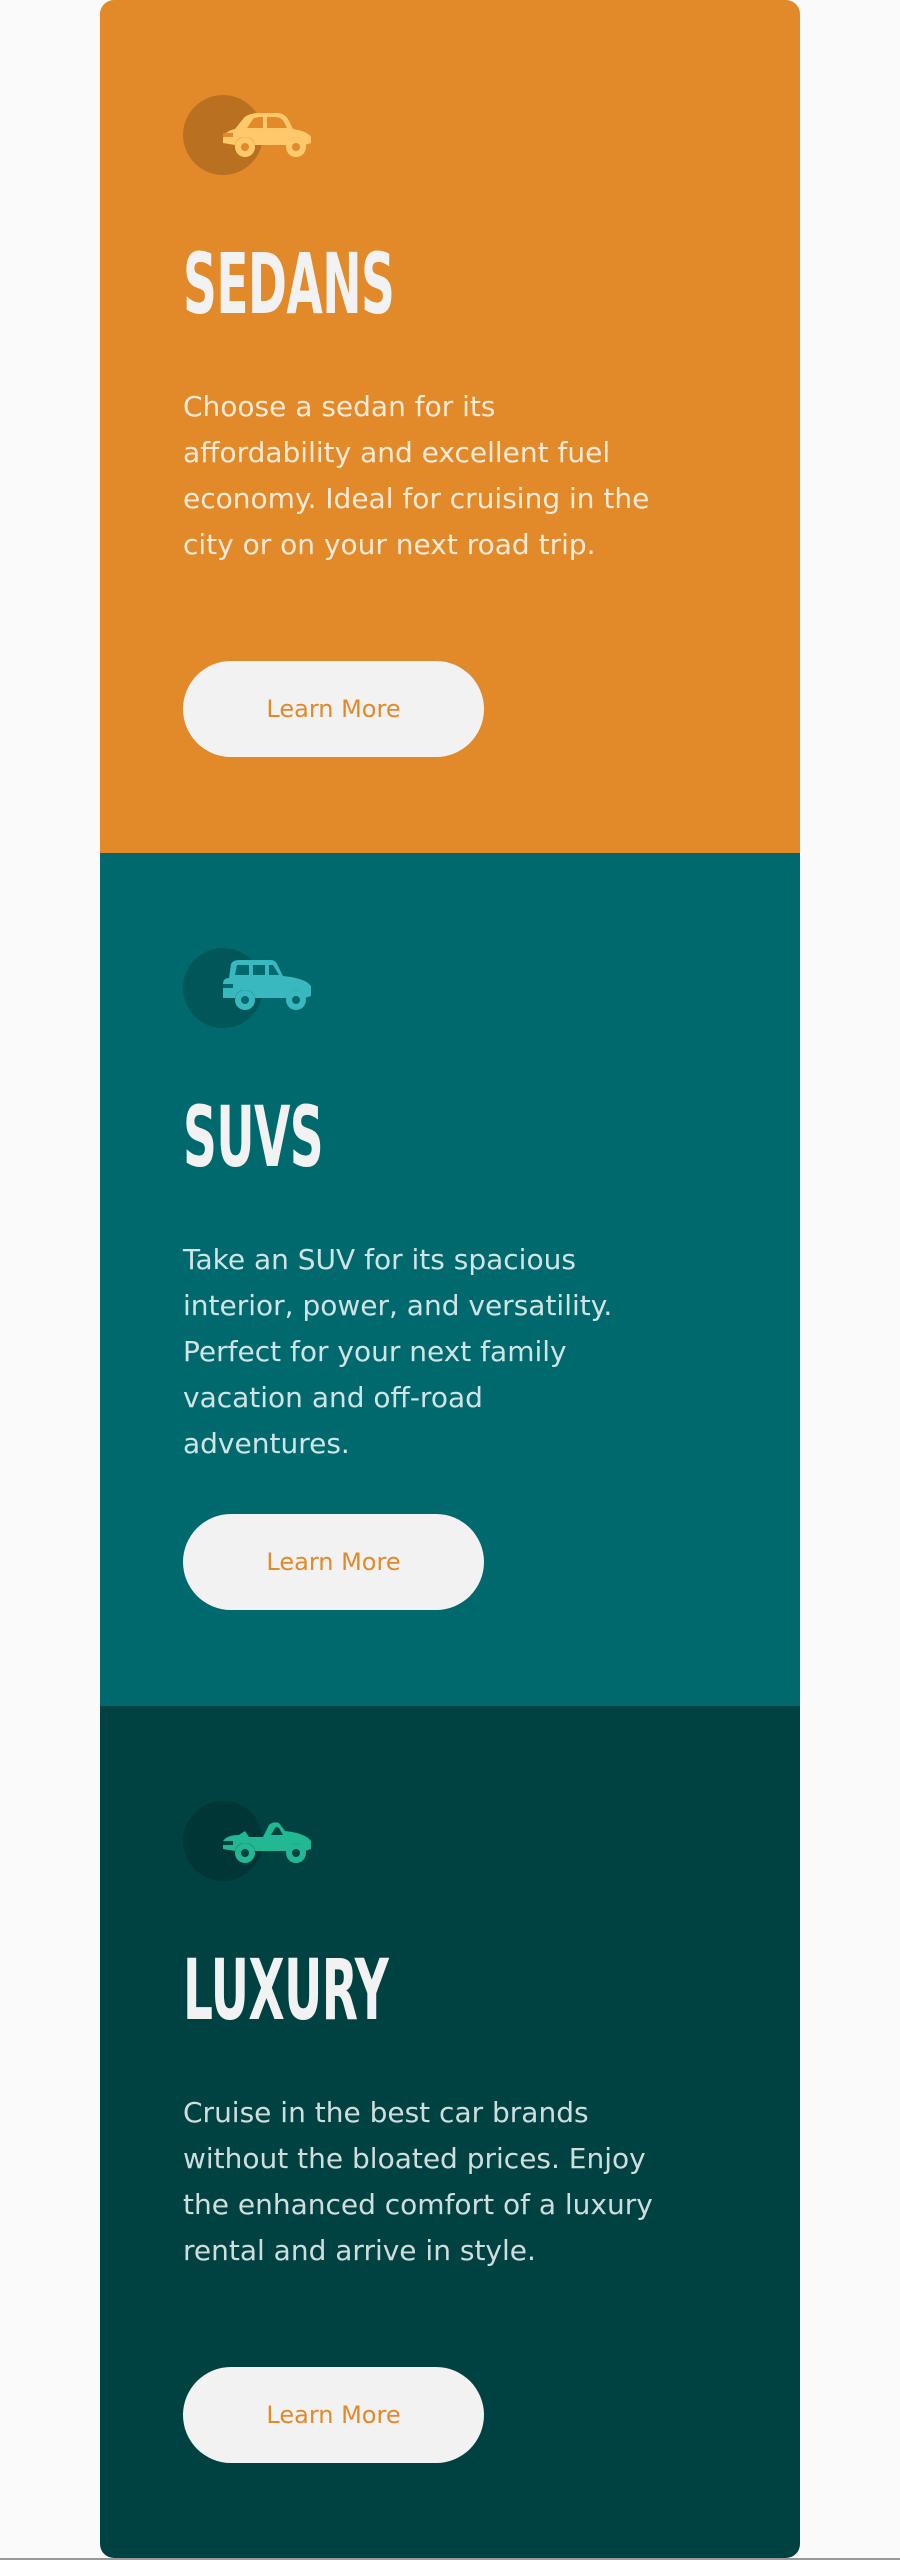 Image resolution: width=900 pixels, height=2560 pixels. What do you see at coordinates (248, 988) in the screenshot?
I see `suv-car-icon` at bounding box center [248, 988].